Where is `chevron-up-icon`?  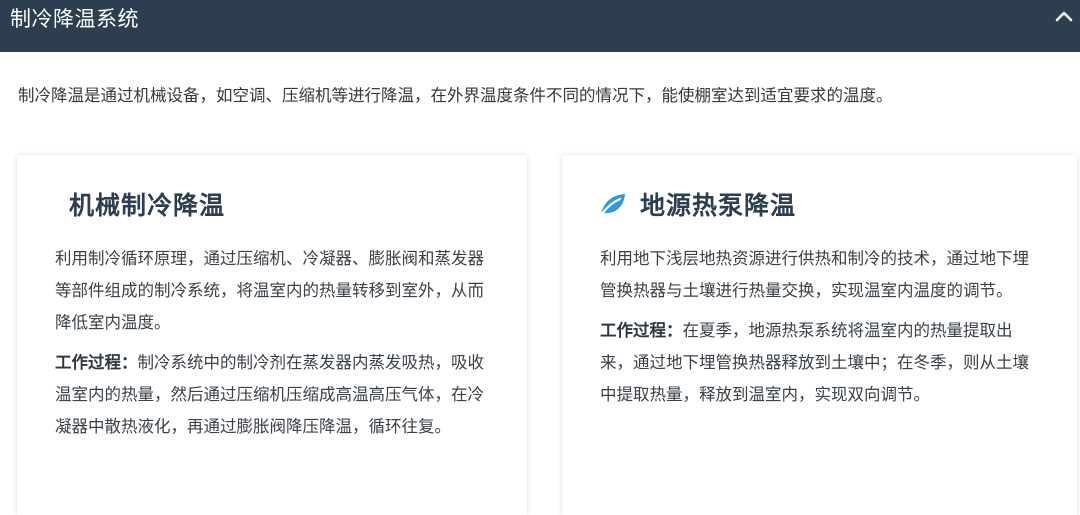 chevron-up-icon is located at coordinates (1064, 17).